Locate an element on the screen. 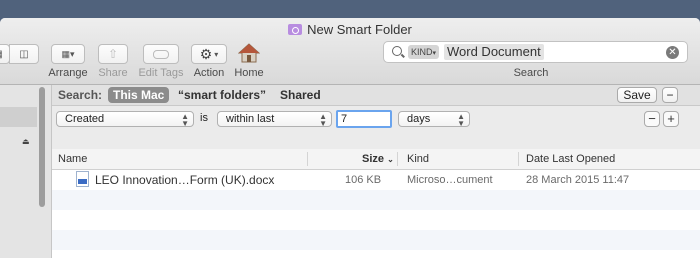 The width and height of the screenshot is (700, 258). remove-criterion-button: − is located at coordinates (652, 119).